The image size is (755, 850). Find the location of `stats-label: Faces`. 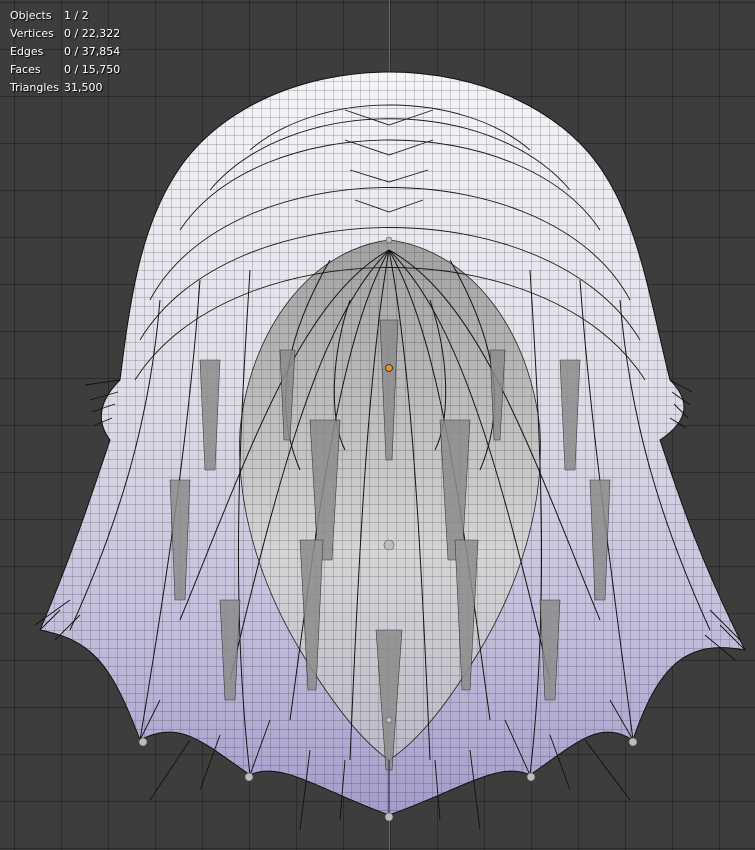

stats-label: Faces is located at coordinates (25, 69).